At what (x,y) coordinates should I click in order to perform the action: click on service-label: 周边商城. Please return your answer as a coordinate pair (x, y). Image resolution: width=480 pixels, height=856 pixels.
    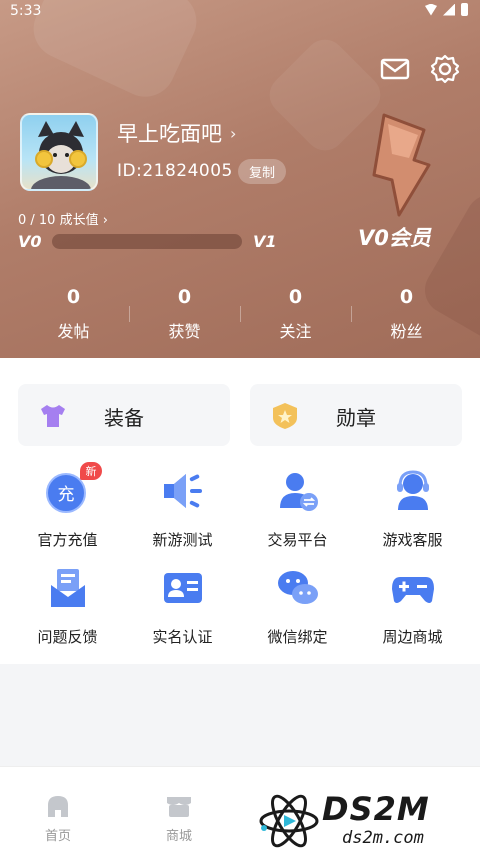
    Looking at the image, I should click on (412, 637).